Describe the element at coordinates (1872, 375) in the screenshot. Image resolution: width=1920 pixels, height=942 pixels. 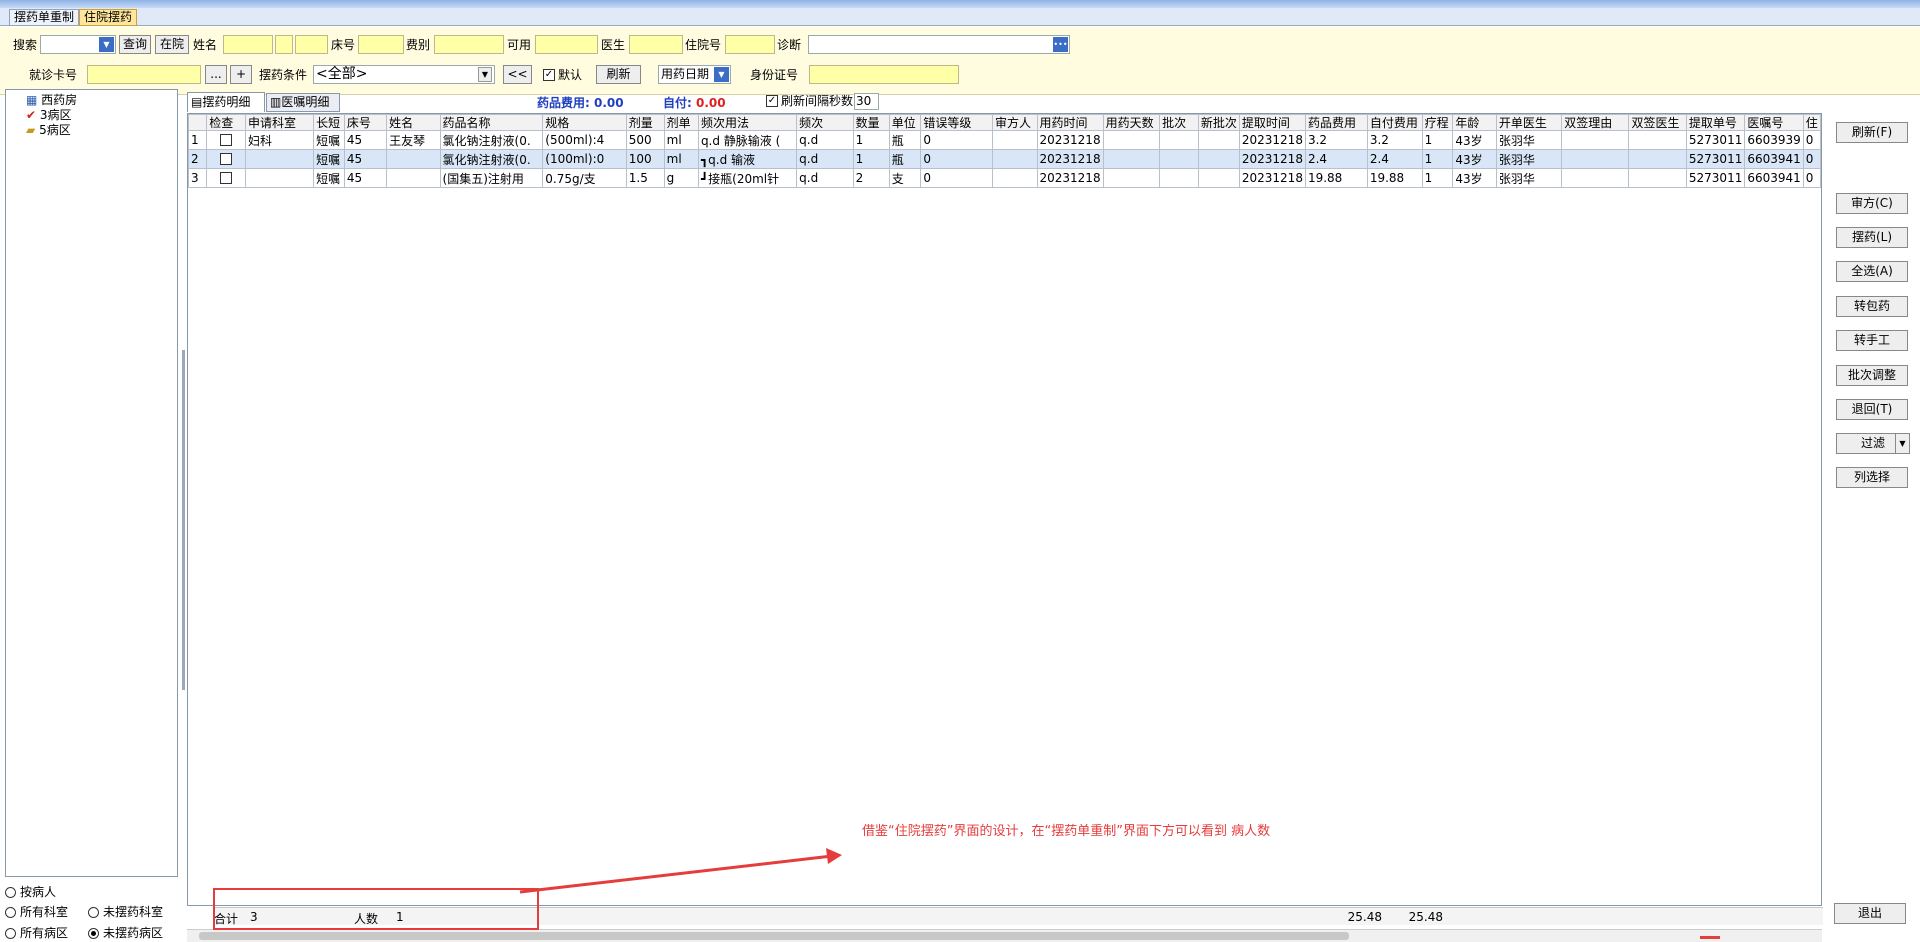
I see `side-button: 批次调整` at that location.